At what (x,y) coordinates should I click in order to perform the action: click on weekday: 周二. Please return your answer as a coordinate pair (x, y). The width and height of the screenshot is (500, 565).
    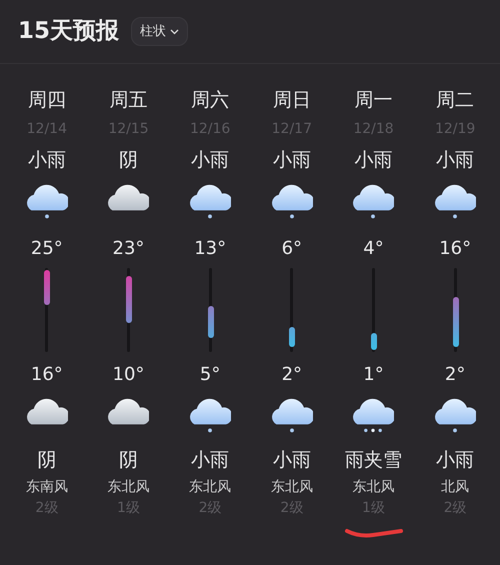
    Looking at the image, I should click on (455, 100).